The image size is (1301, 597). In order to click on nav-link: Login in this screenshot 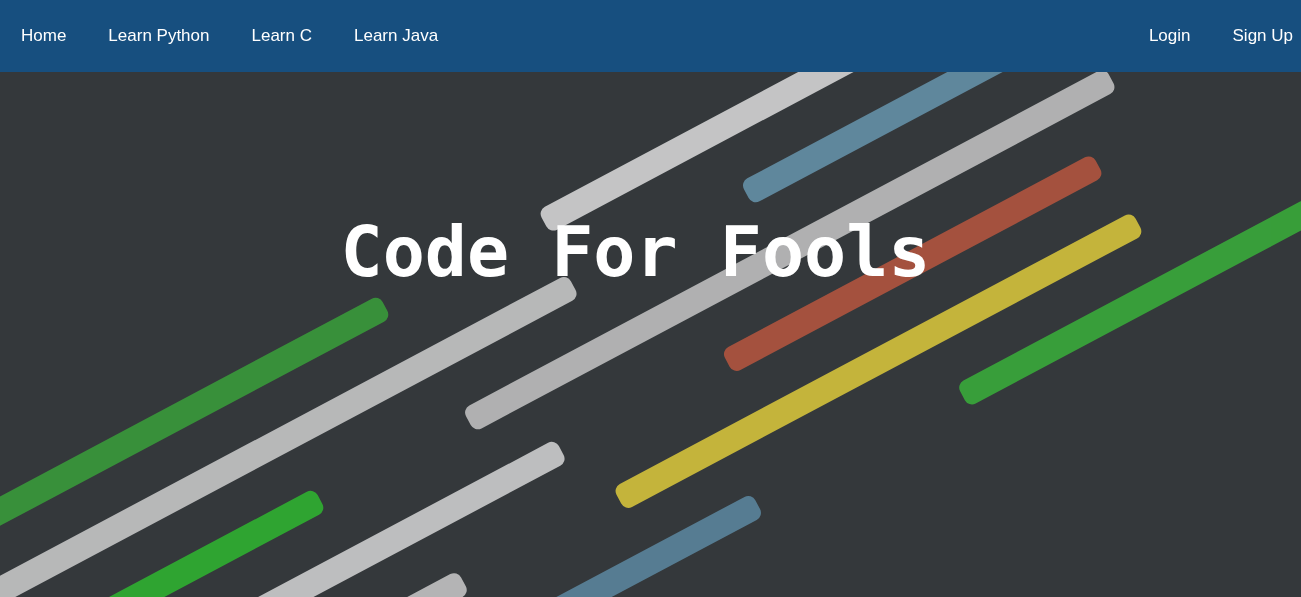, I will do `click(1169, 36)`.